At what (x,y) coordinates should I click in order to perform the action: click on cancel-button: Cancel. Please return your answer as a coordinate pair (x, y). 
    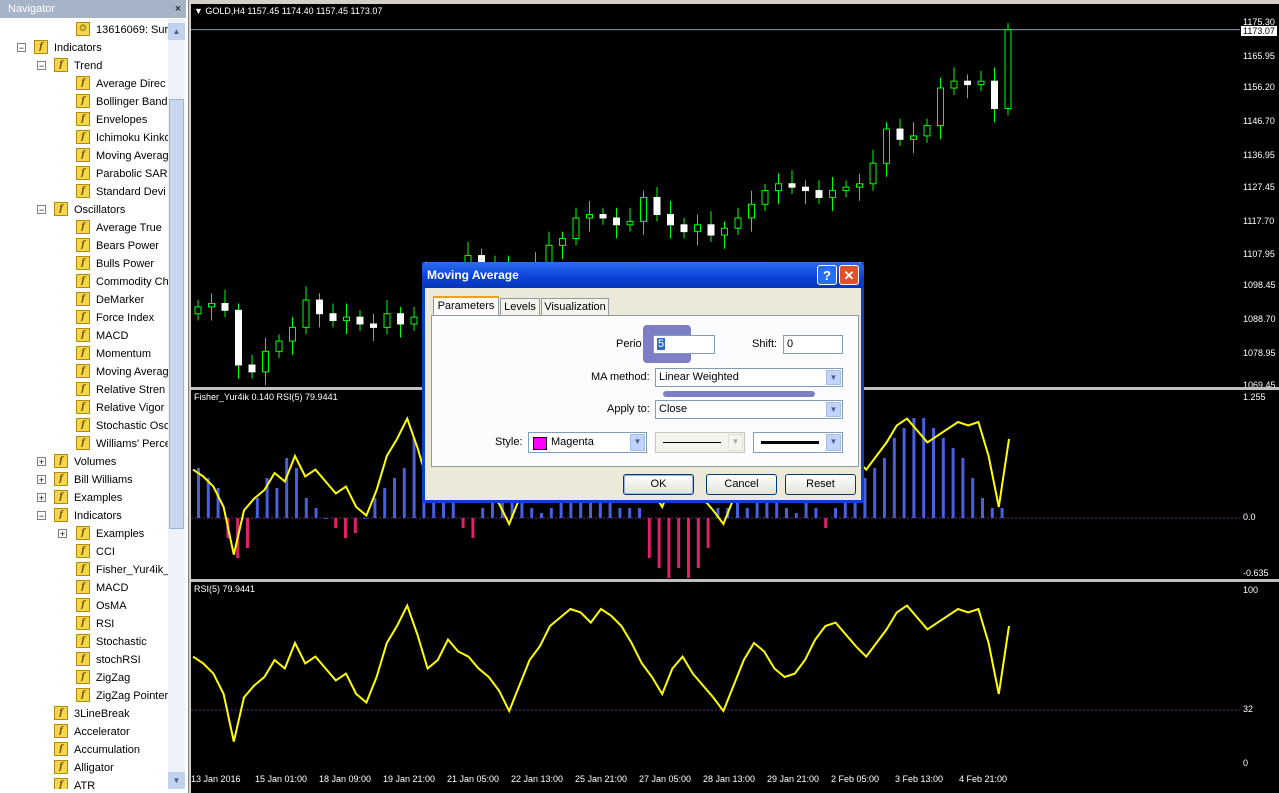
    Looking at the image, I should click on (741, 484).